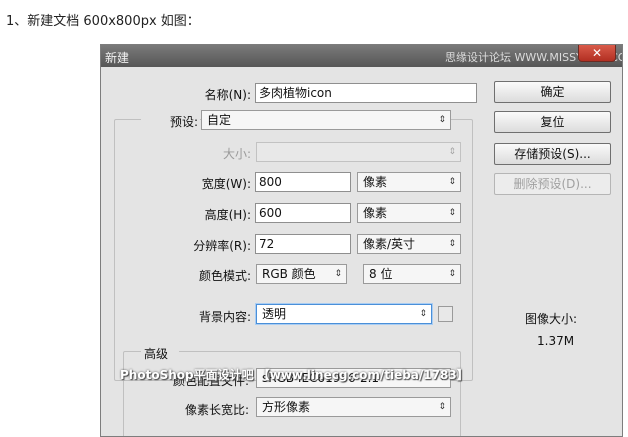 The image size is (628, 437). What do you see at coordinates (227, 215) in the screenshot?
I see `height-label: 高度(H):` at bounding box center [227, 215].